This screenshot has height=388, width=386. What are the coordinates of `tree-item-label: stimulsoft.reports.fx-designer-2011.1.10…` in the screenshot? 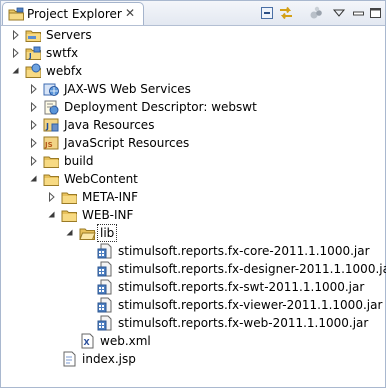 It's located at (252, 269).